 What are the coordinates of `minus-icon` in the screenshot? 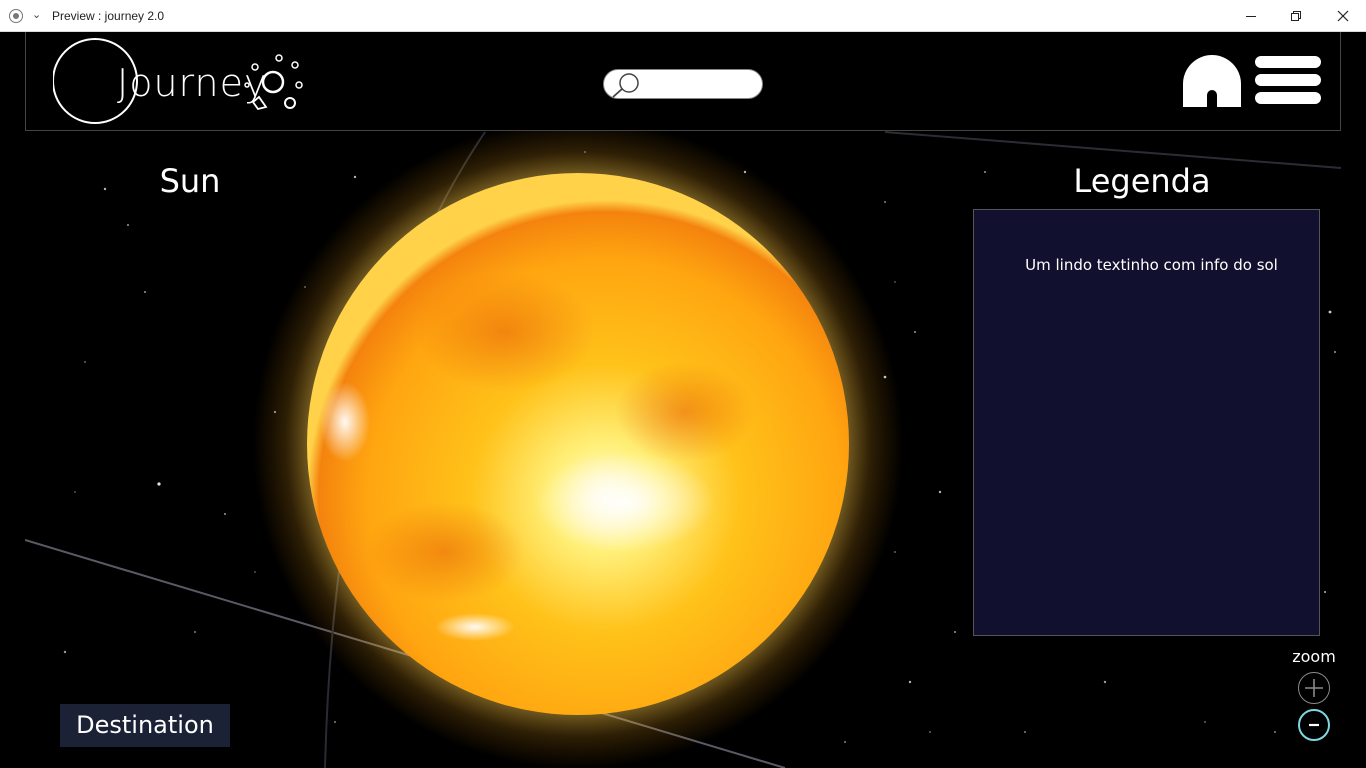 It's located at (1314, 725).